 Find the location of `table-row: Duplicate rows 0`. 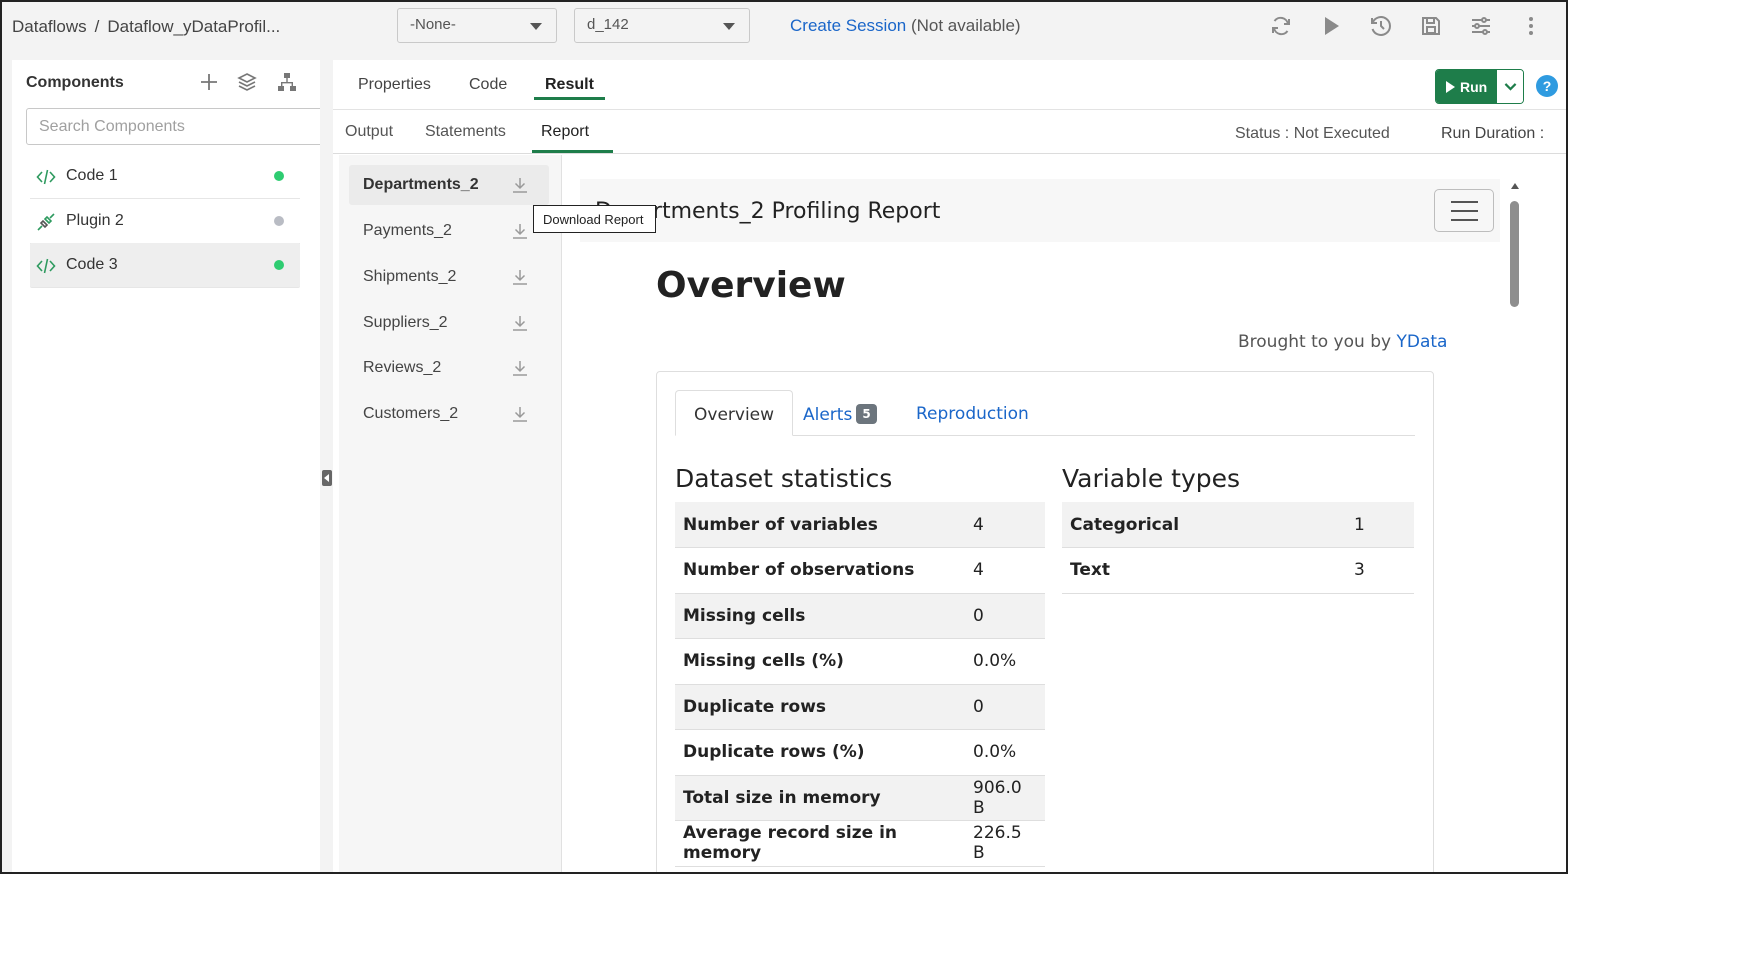

table-row: Duplicate rows 0 is located at coordinates (860, 707).